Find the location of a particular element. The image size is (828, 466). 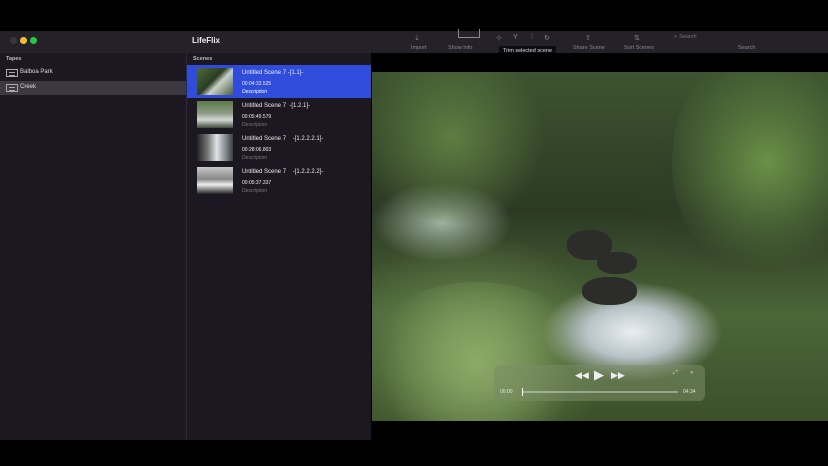

play-icon: ▶ is located at coordinates (599, 375).